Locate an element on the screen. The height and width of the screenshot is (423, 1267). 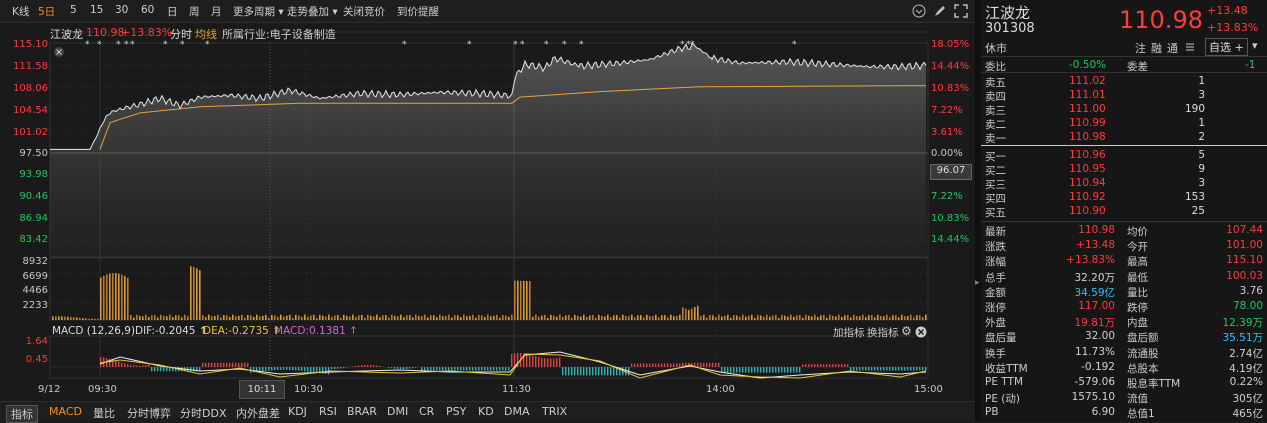
tab-trix: TRIX is located at coordinates (554, 411).